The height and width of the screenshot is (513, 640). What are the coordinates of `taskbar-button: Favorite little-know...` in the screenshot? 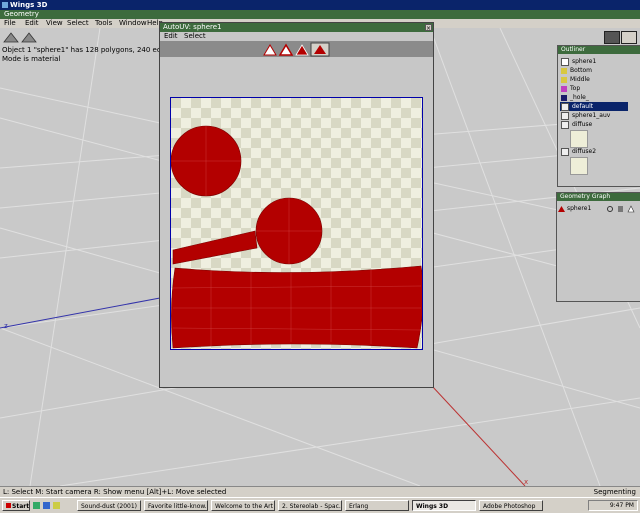 It's located at (176, 505).